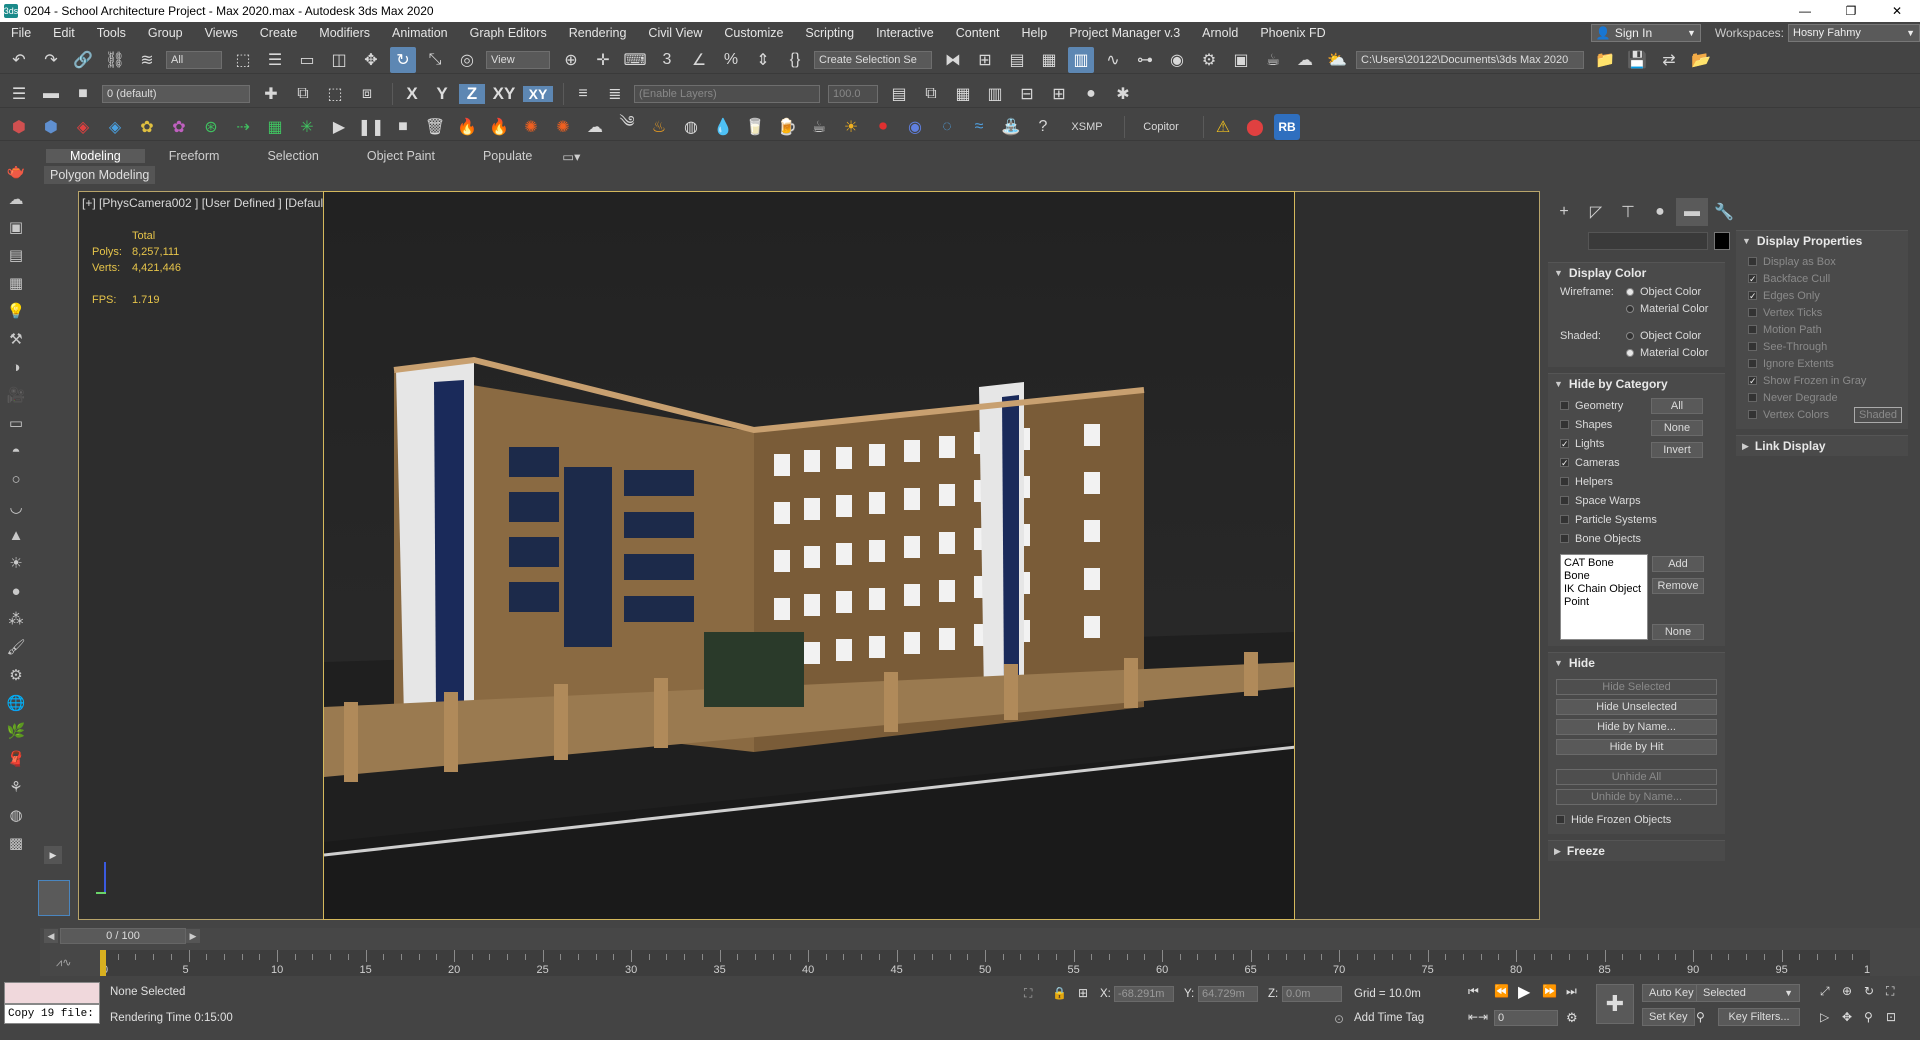 The width and height of the screenshot is (1920, 1040). Describe the element at coordinates (667, 60) in the screenshot. I see `snap-3d-icon: 3` at that location.